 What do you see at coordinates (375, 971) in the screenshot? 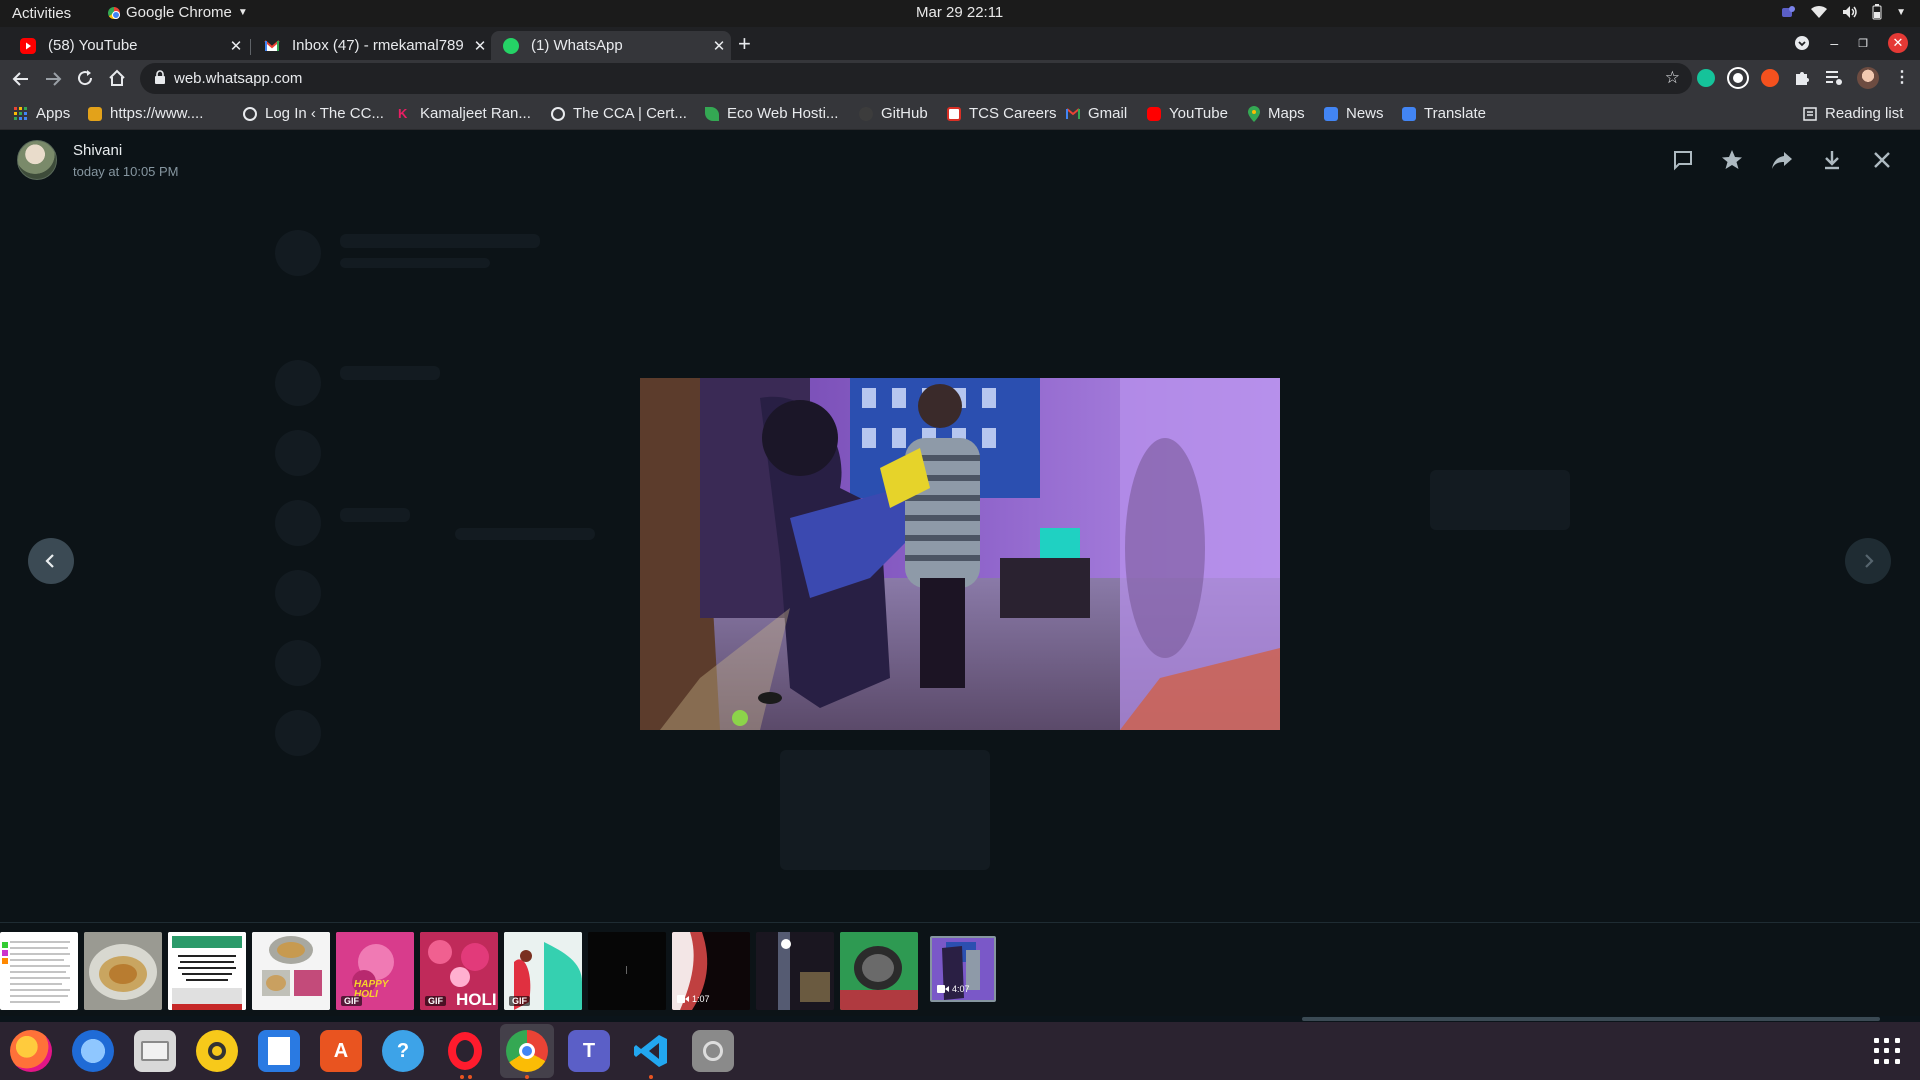
I see `thumbnail-gif: HAPPY HOLI GIF` at bounding box center [375, 971].